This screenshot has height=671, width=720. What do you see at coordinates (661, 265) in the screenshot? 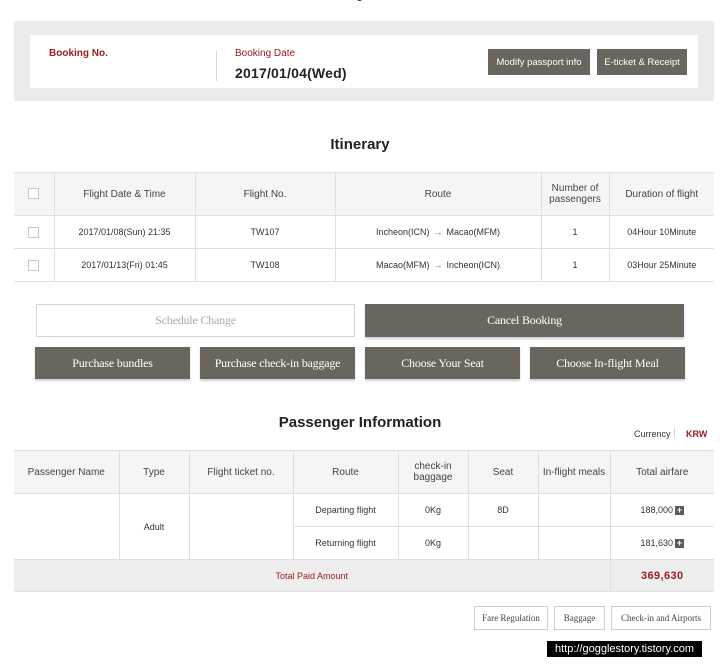
I see `flight-duration: 03Hour 25Minute` at bounding box center [661, 265].